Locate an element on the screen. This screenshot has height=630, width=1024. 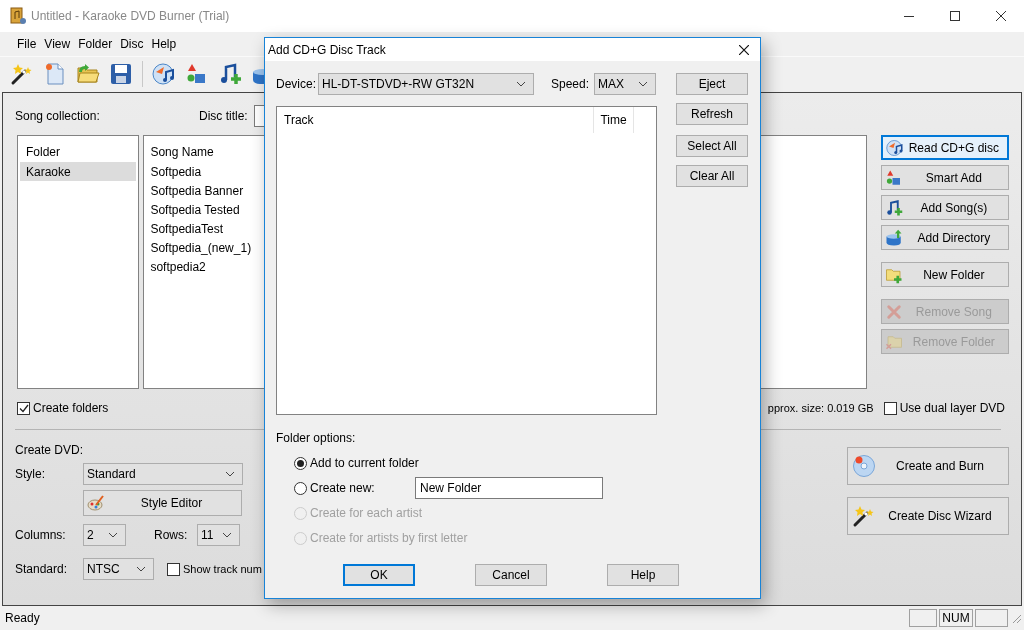
field-label: Rows: is located at coordinates (171, 535).